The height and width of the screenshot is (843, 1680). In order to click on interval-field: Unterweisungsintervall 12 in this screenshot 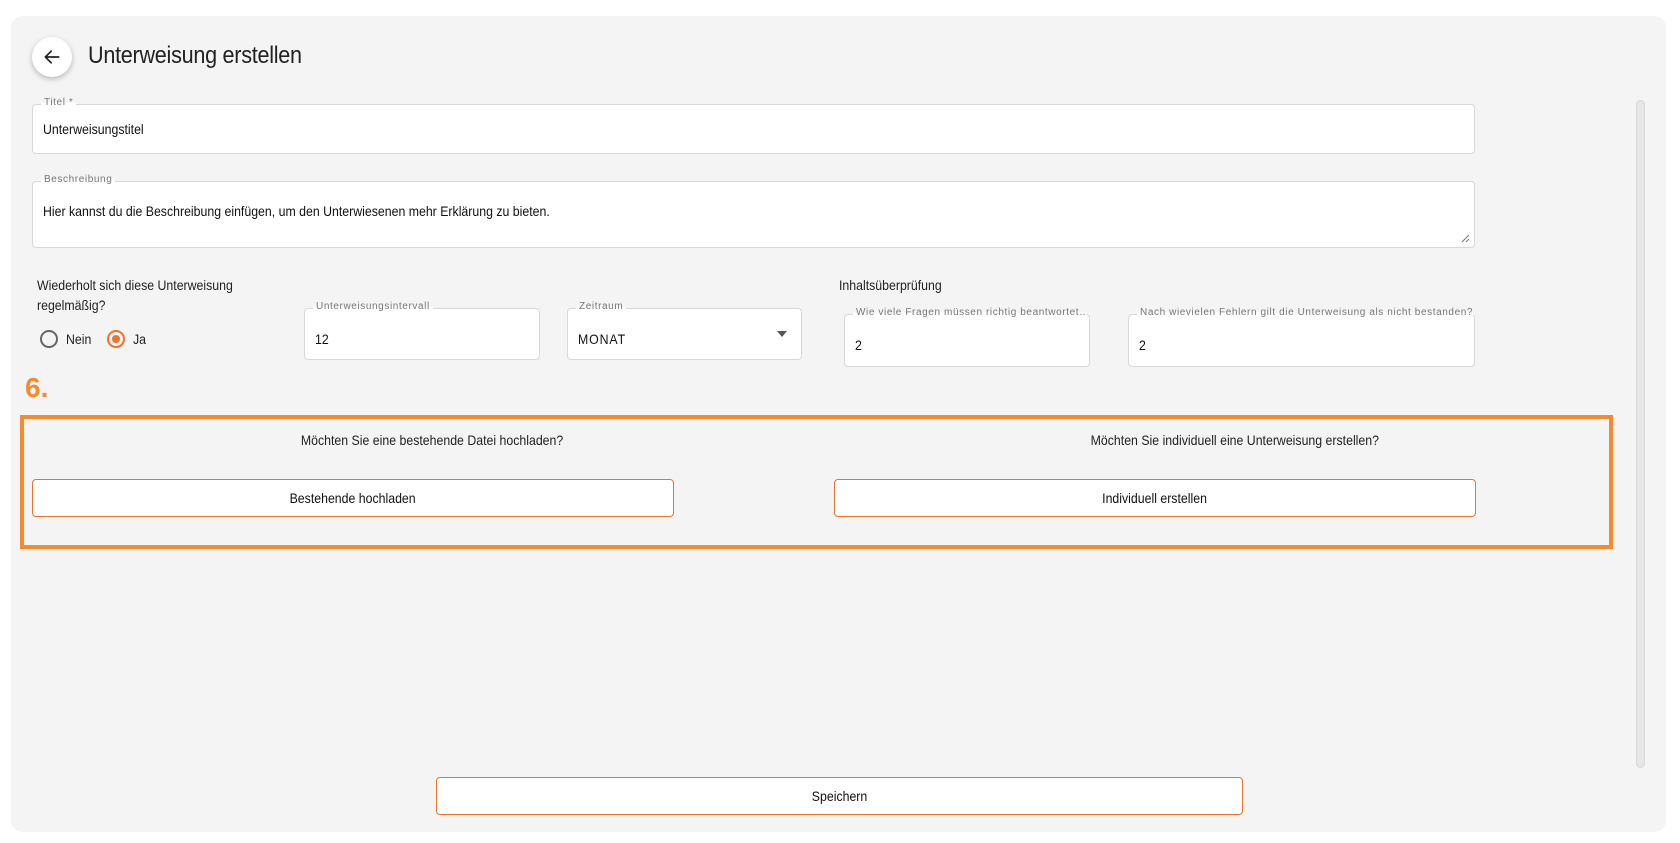, I will do `click(422, 330)`.